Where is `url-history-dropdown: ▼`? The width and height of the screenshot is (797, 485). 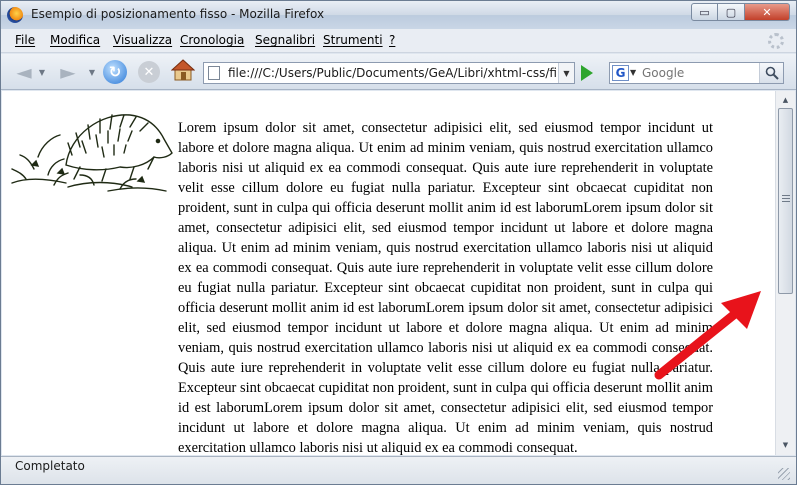
url-history-dropdown: ▼ is located at coordinates (566, 73).